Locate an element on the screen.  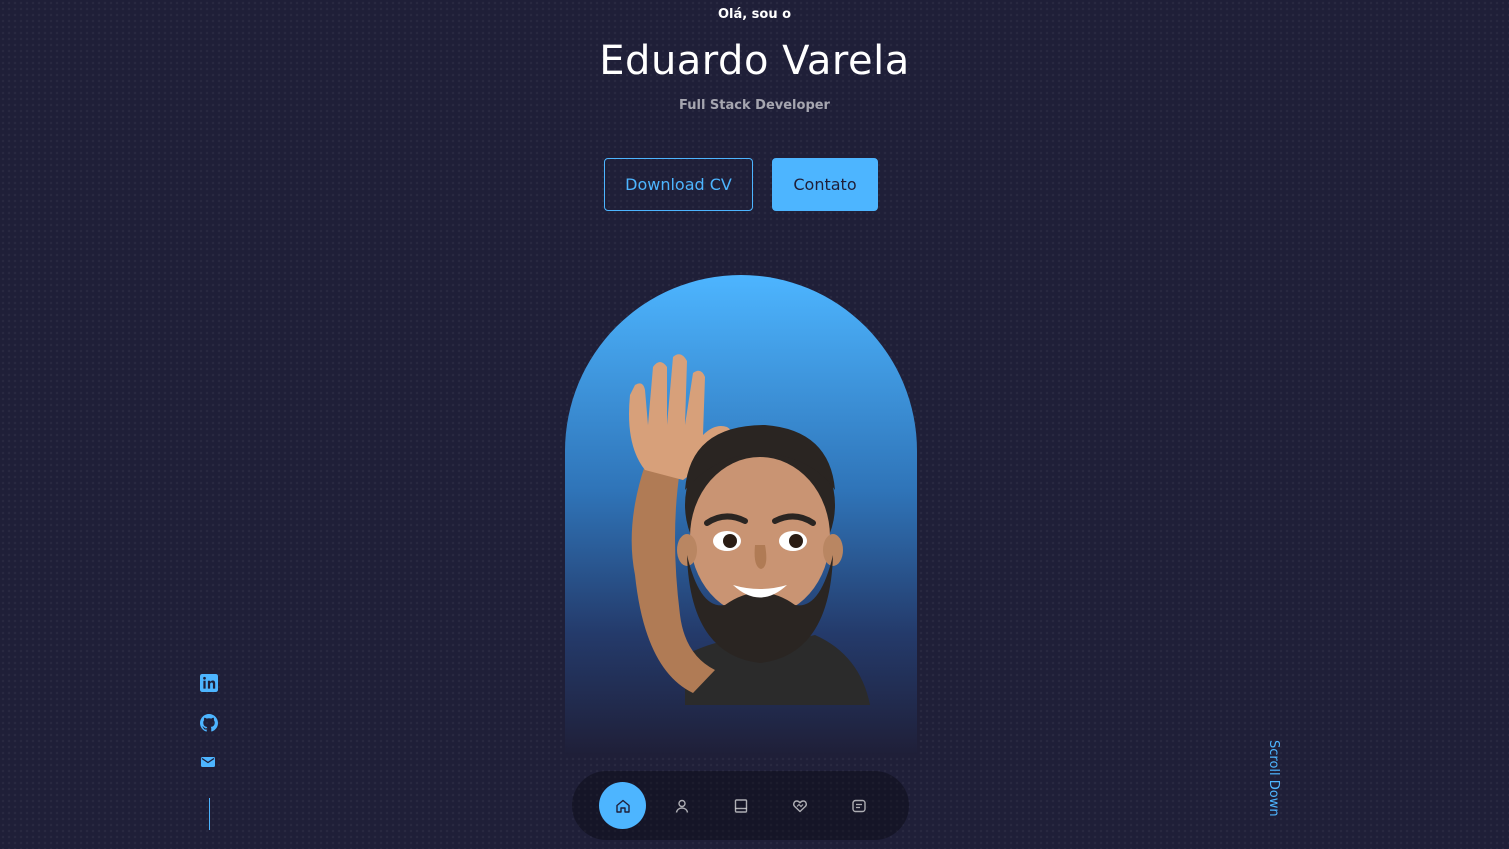
download-cv-button: Download CV is located at coordinates (678, 184).